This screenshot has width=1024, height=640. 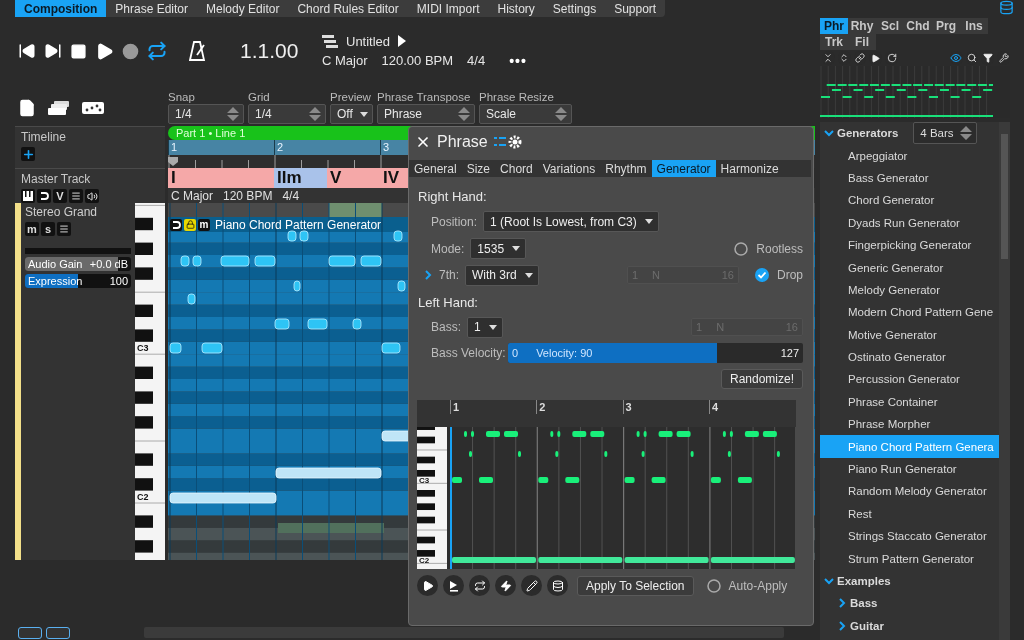 I want to click on spin-box: Phrase, so click(x=426, y=114).